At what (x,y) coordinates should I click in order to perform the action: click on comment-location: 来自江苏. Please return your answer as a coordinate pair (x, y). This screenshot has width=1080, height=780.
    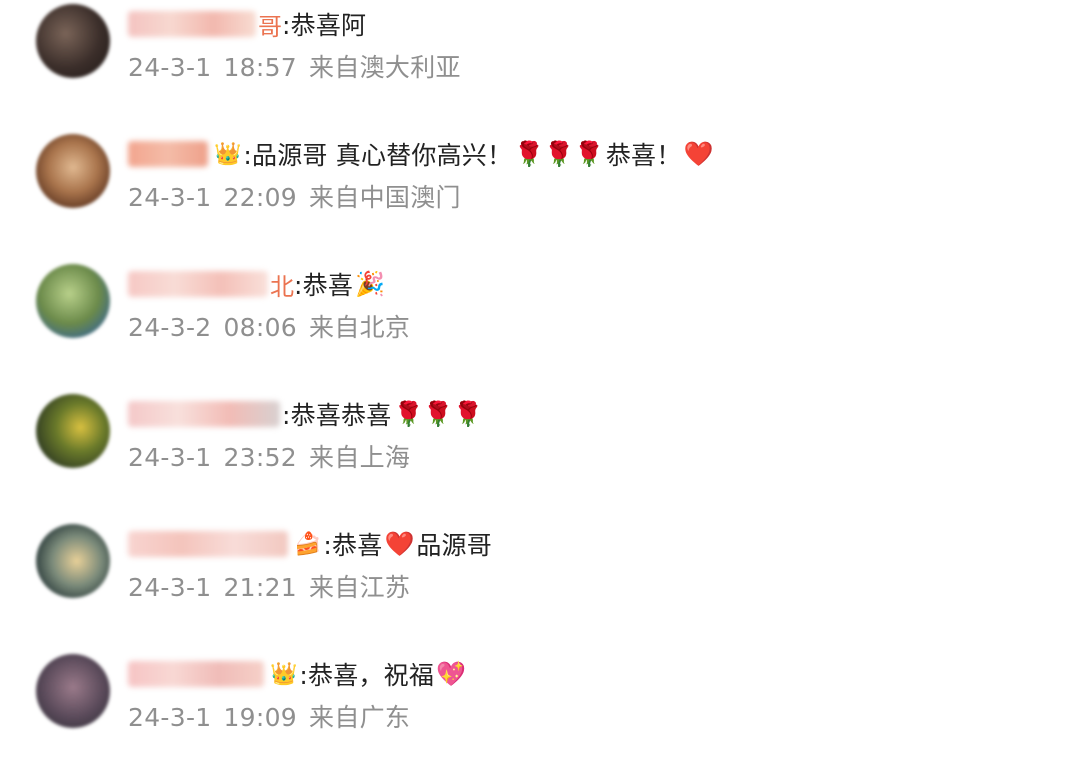
    Looking at the image, I should click on (360, 587).